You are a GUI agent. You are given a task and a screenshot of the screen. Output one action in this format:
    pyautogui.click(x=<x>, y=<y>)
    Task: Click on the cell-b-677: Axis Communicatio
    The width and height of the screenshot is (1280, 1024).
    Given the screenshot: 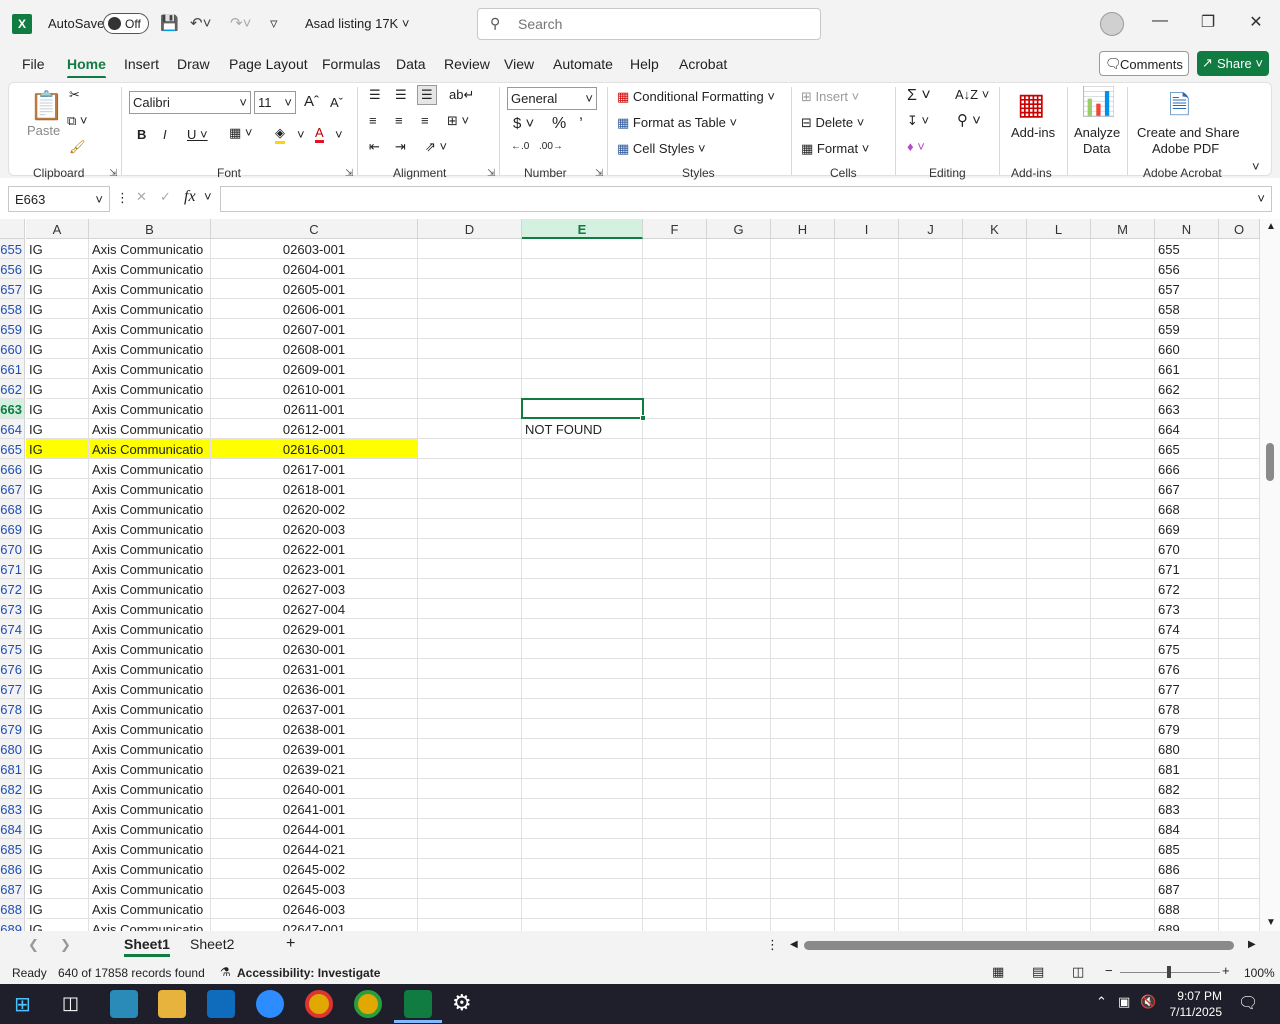 What is the action you would take?
    pyautogui.click(x=150, y=689)
    